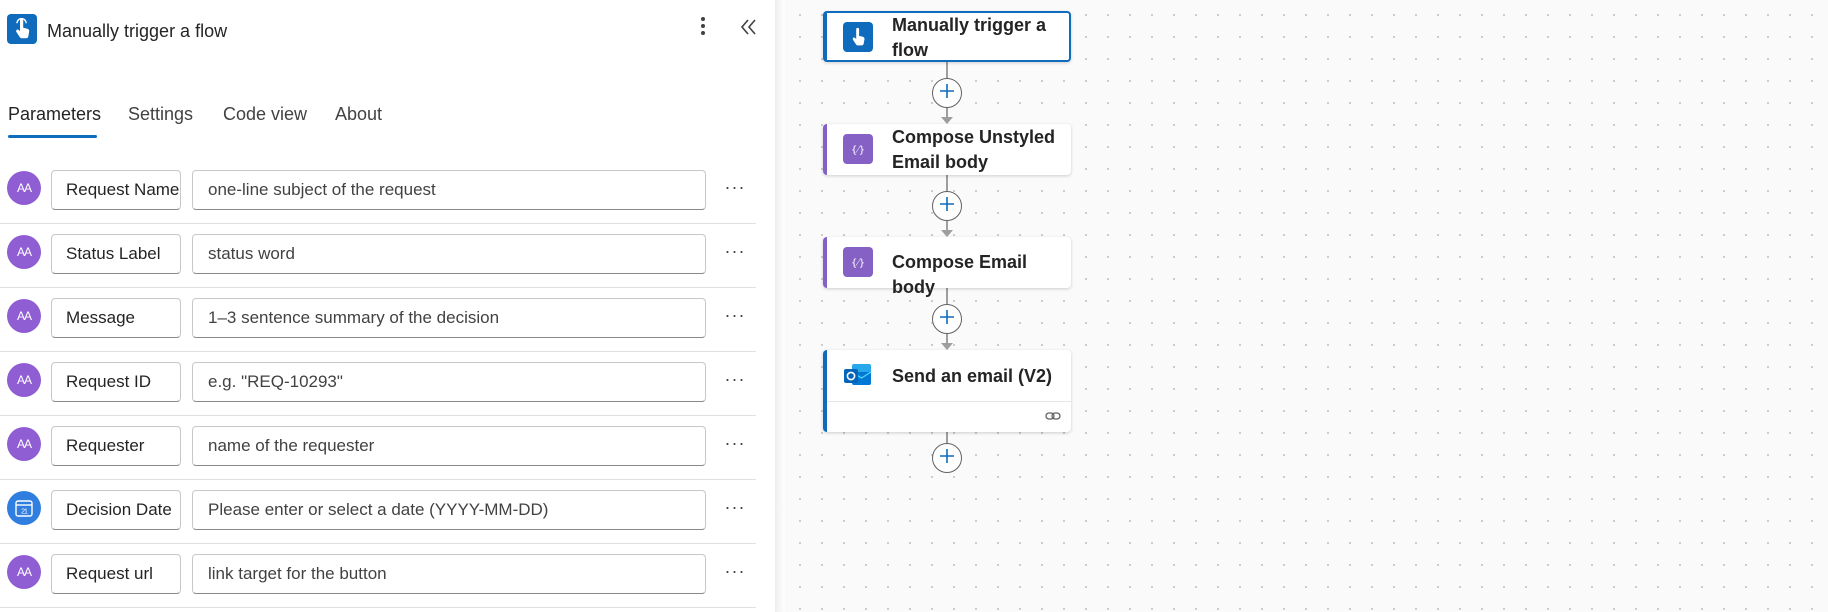 This screenshot has height=612, width=1828. What do you see at coordinates (358, 119) in the screenshot?
I see `tab-about: About` at bounding box center [358, 119].